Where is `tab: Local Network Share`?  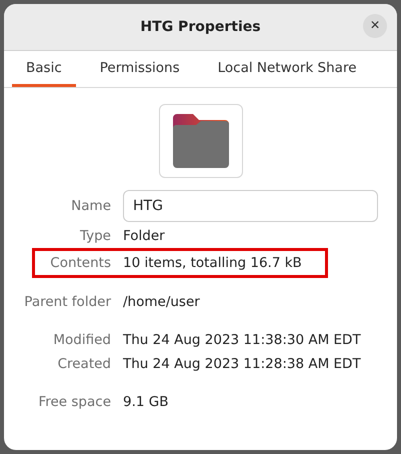 tab: Local Network Share is located at coordinates (287, 69).